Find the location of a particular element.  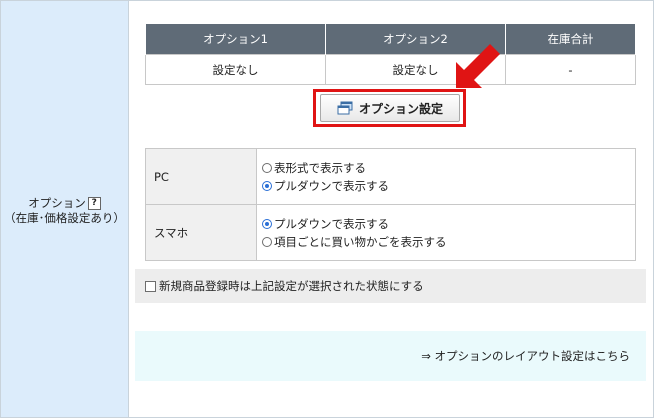

table-header-row: オプション1 オプション2 在庫合計 is located at coordinates (391, 39).